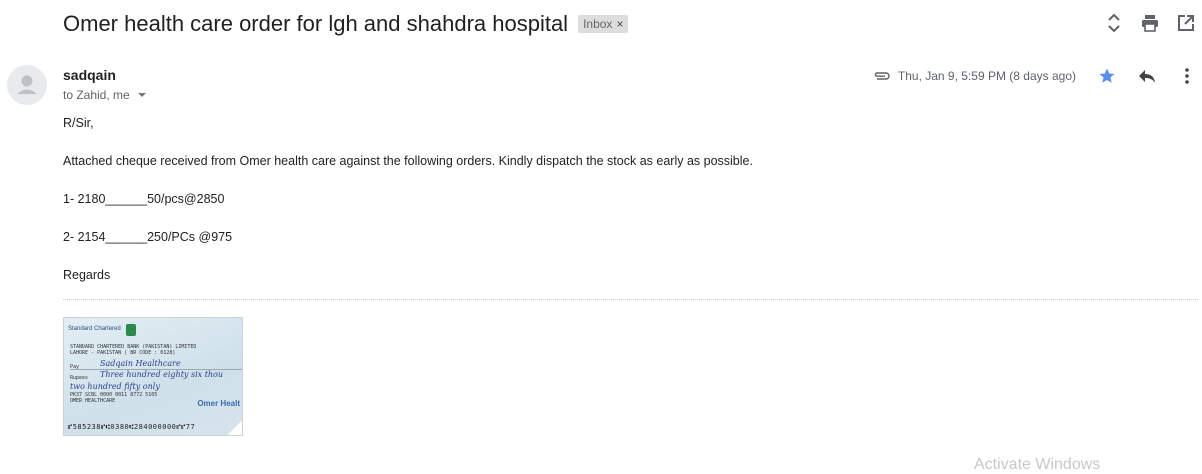 The width and height of the screenshot is (1202, 474). Describe the element at coordinates (1114, 23) in the screenshot. I see `expand-collapse-icon` at that location.